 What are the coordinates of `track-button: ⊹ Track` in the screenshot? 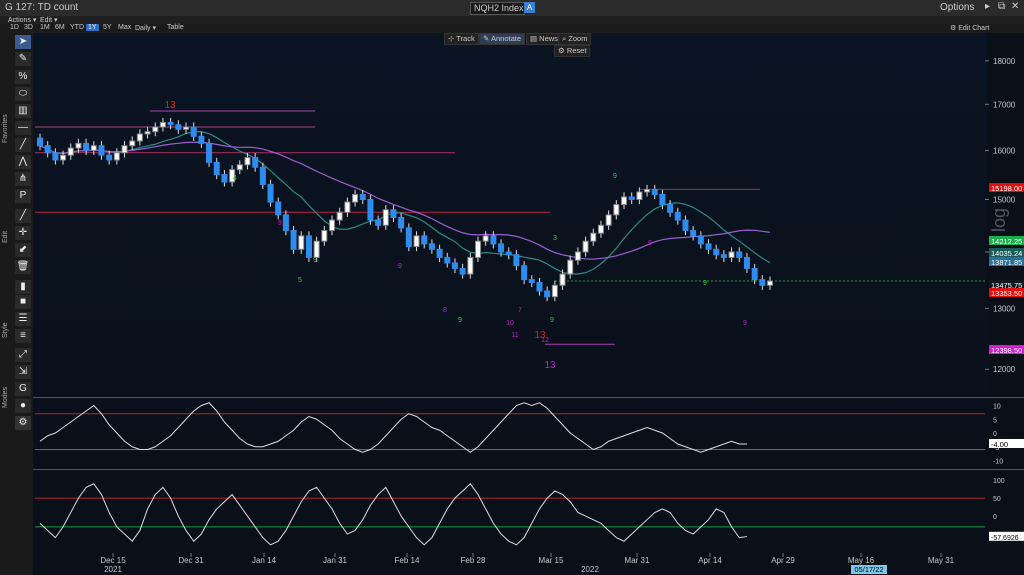 It's located at (461, 39).